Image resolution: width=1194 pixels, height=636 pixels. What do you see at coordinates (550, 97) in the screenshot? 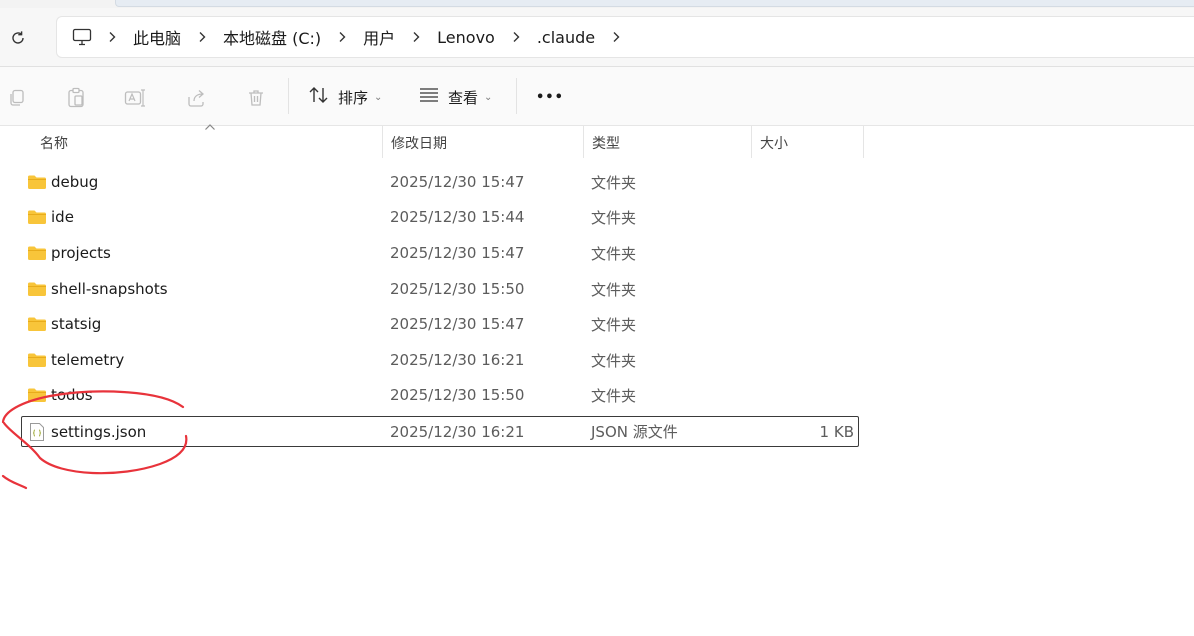
I see `more-options-button: •••` at bounding box center [550, 97].